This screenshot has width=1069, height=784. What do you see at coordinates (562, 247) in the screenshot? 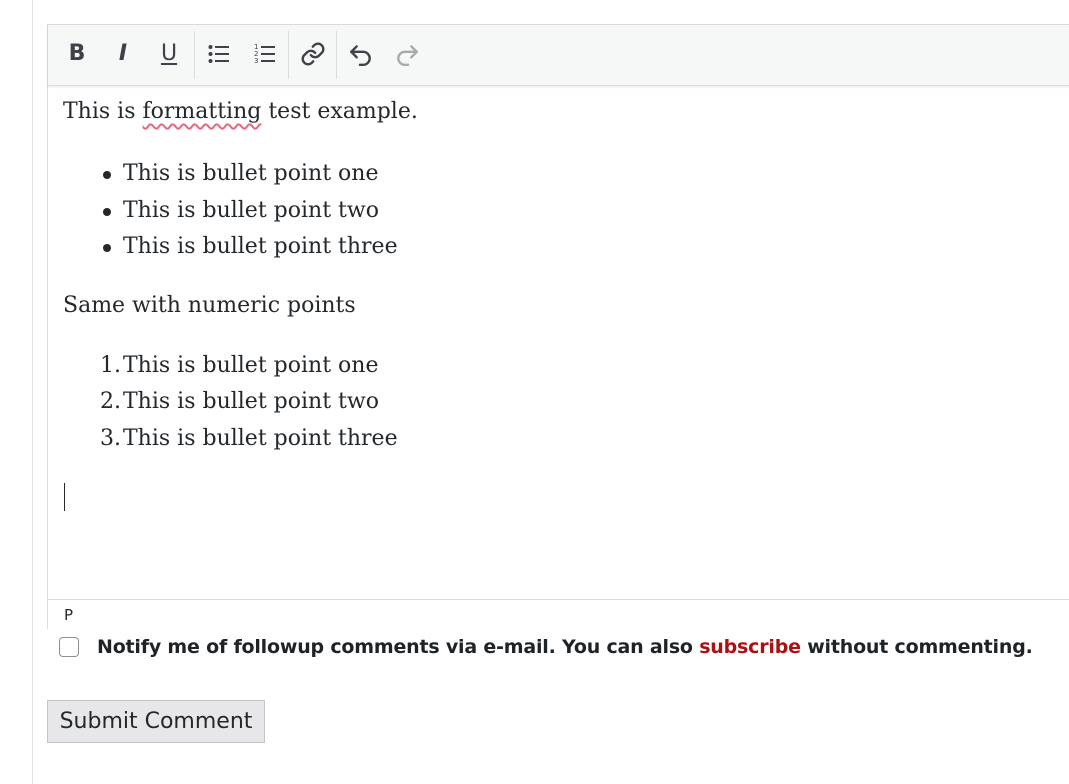
I see `list-item: This is bullet point three` at bounding box center [562, 247].